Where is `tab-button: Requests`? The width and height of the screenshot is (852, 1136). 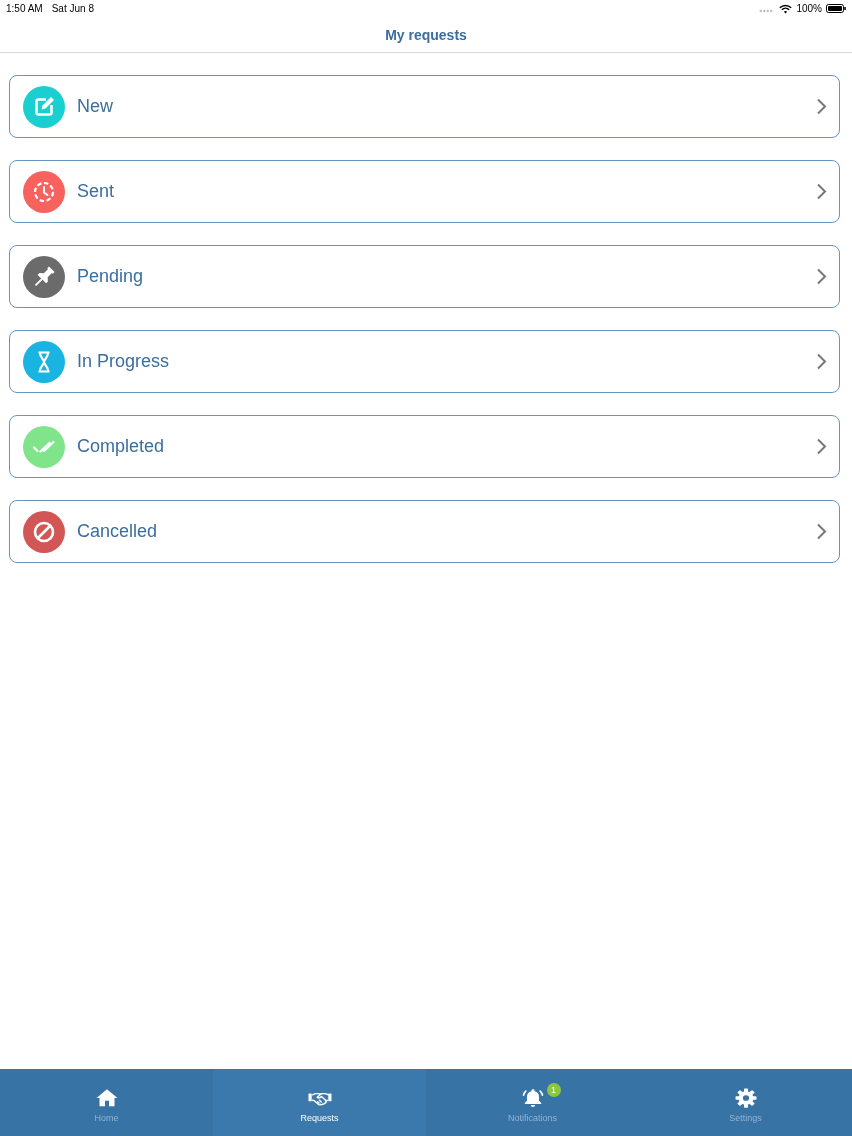
tab-button: Requests is located at coordinates (319, 1102).